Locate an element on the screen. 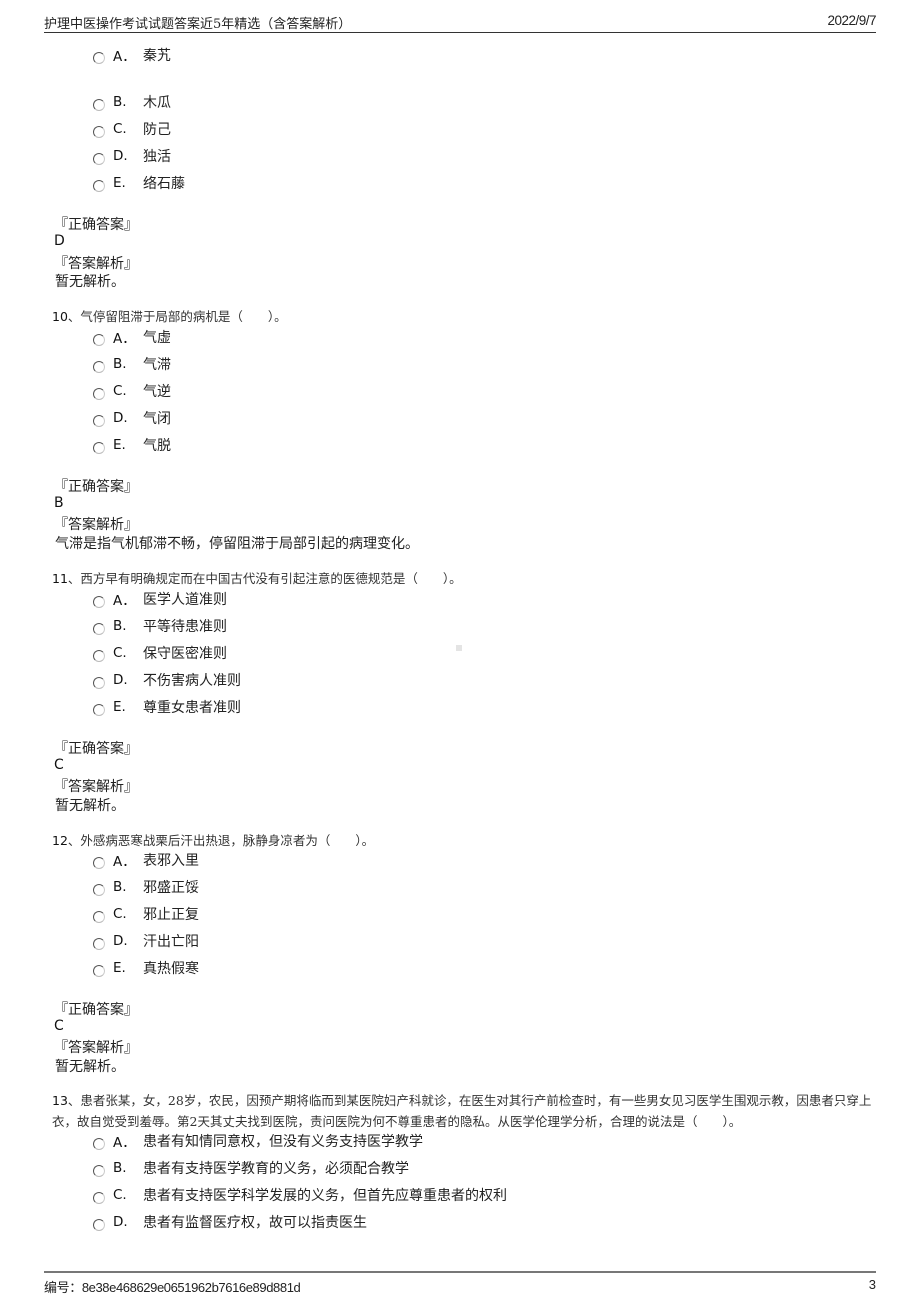  page-header: 护理中医操作考试试题答案近5年精选（含答案解析） 2022/9/7 is located at coordinates (460, 21).